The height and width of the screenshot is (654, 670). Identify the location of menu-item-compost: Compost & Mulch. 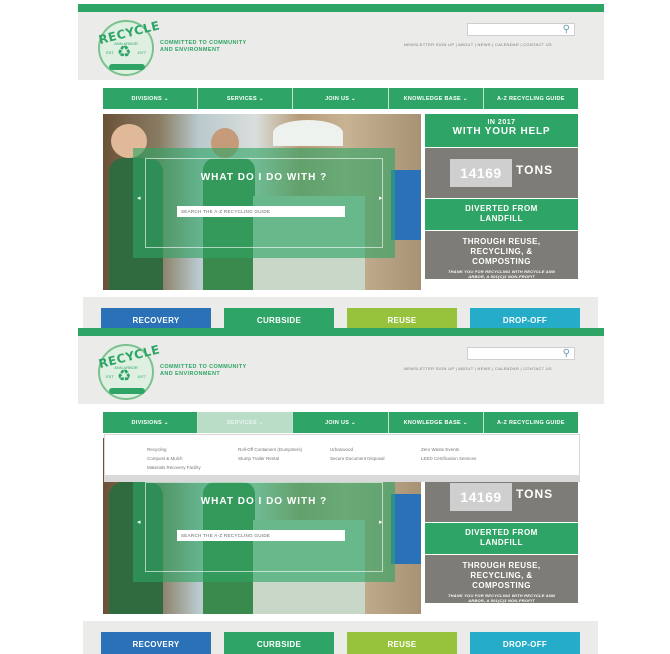
(174, 458).